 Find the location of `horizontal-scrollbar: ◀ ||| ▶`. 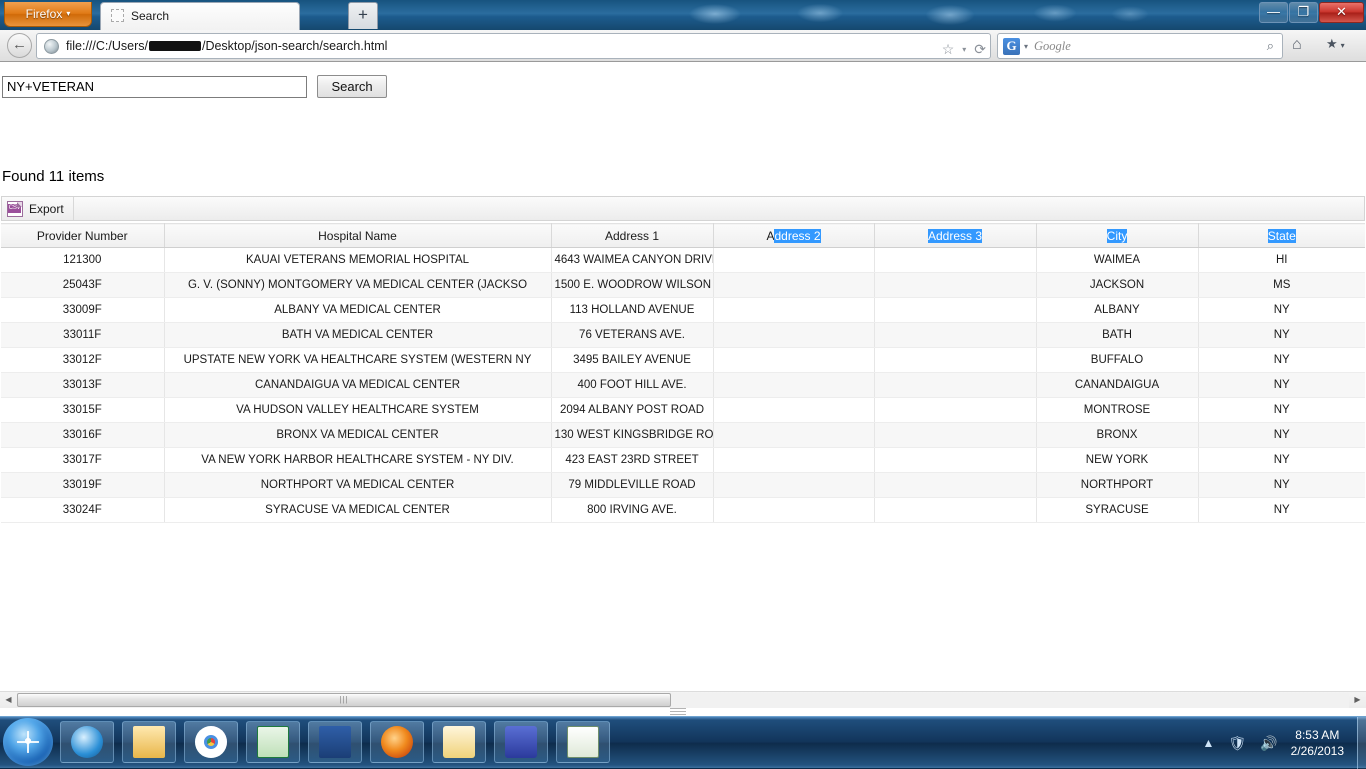

horizontal-scrollbar: ◀ ||| ▶ is located at coordinates (683, 699).